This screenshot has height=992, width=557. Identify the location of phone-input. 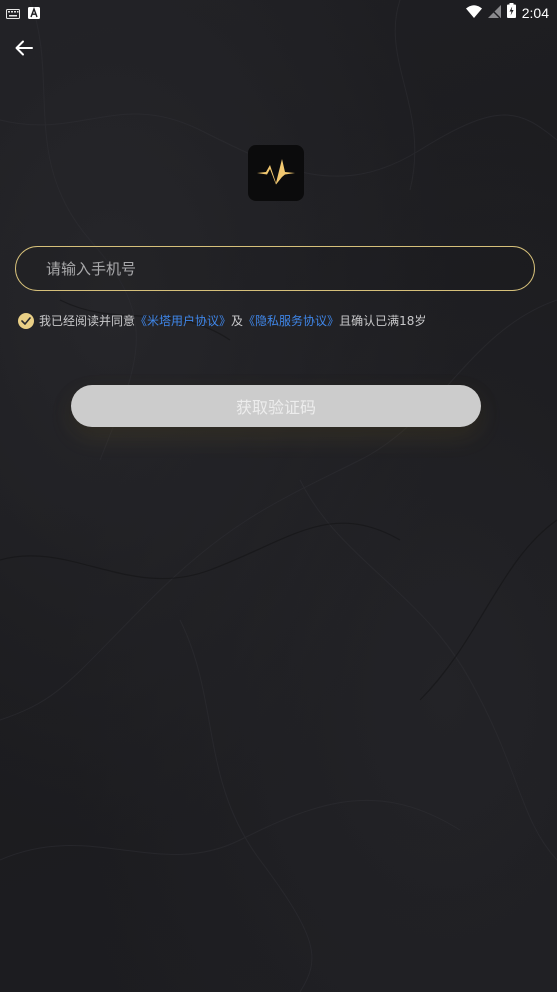
(281, 269).